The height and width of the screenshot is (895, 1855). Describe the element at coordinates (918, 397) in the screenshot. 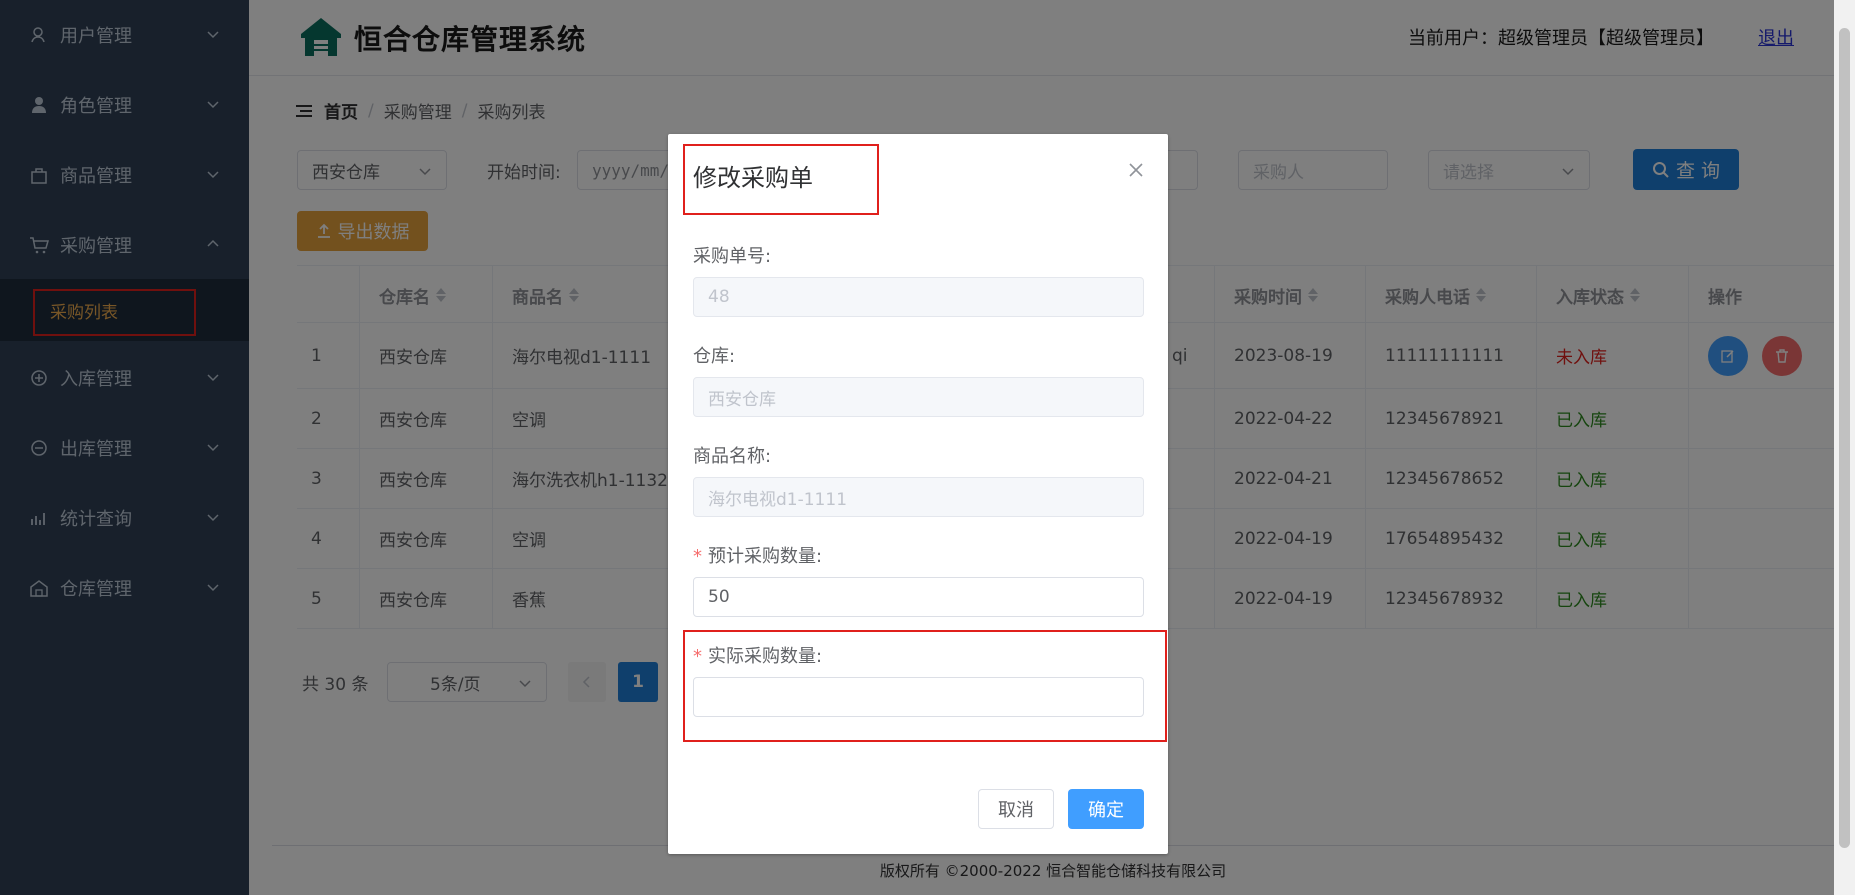

I see `warehouse-field: 西安仓库` at that location.